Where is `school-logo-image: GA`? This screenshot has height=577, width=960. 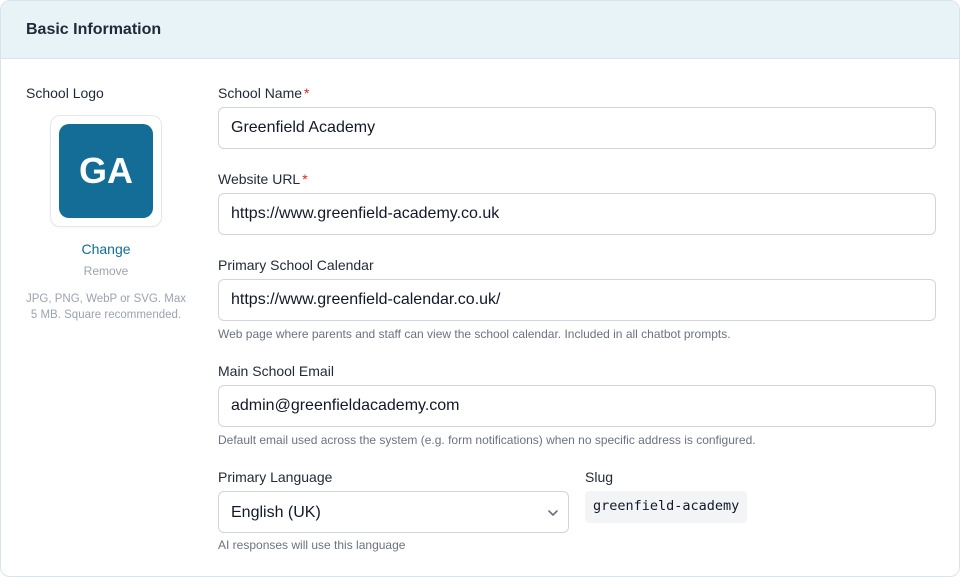 school-logo-image: GA is located at coordinates (106, 171).